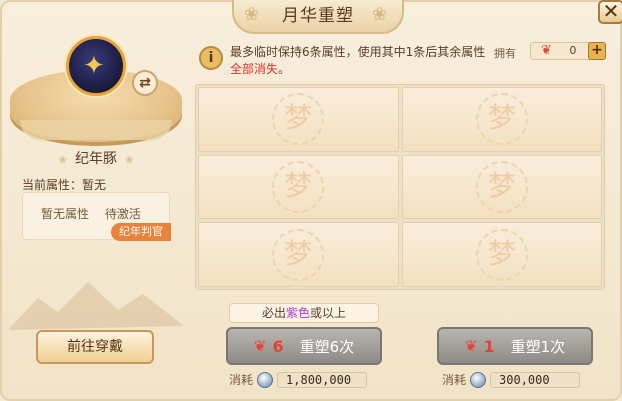  What do you see at coordinates (284, 69) in the screenshot?
I see `info-text-suffix: 。` at bounding box center [284, 69].